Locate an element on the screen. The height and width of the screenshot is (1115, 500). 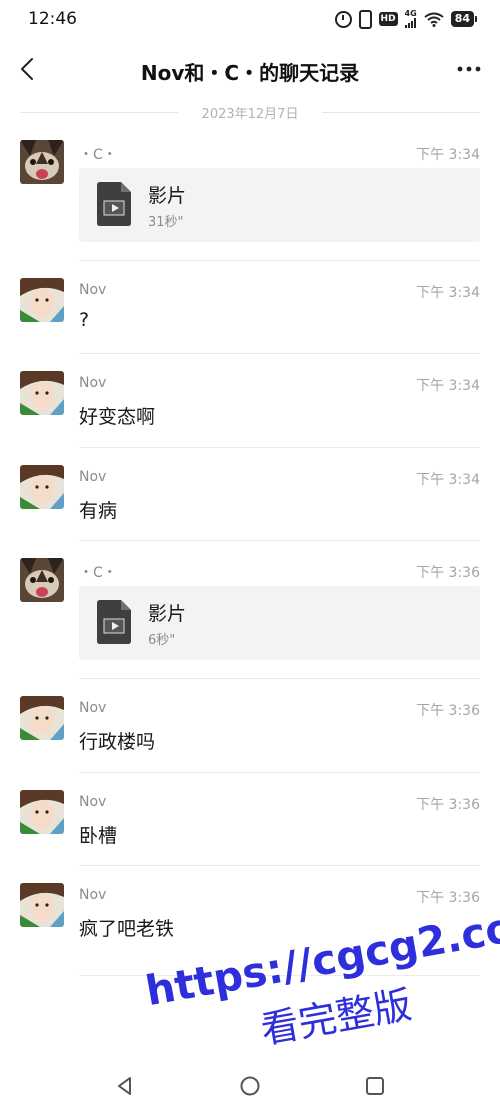
back-button is located at coordinates (29, 69).